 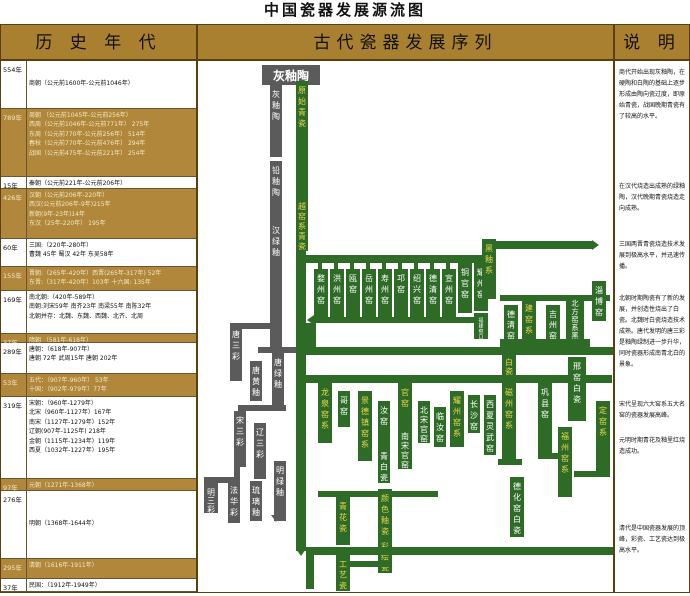 I want to click on flow-label-char: 沙, so click(x=474, y=415).